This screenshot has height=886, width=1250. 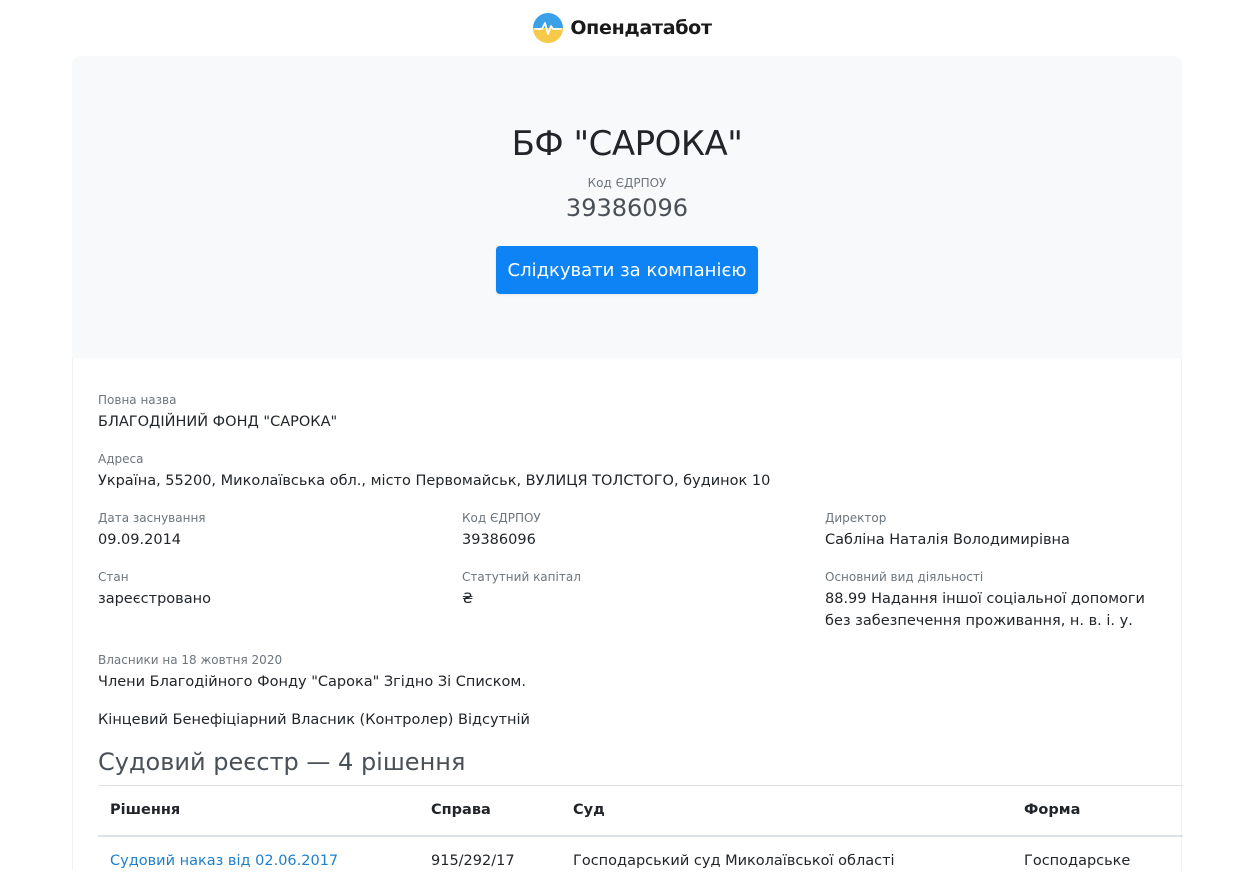 I want to click on brand-name: Опендатабот, so click(x=641, y=28).